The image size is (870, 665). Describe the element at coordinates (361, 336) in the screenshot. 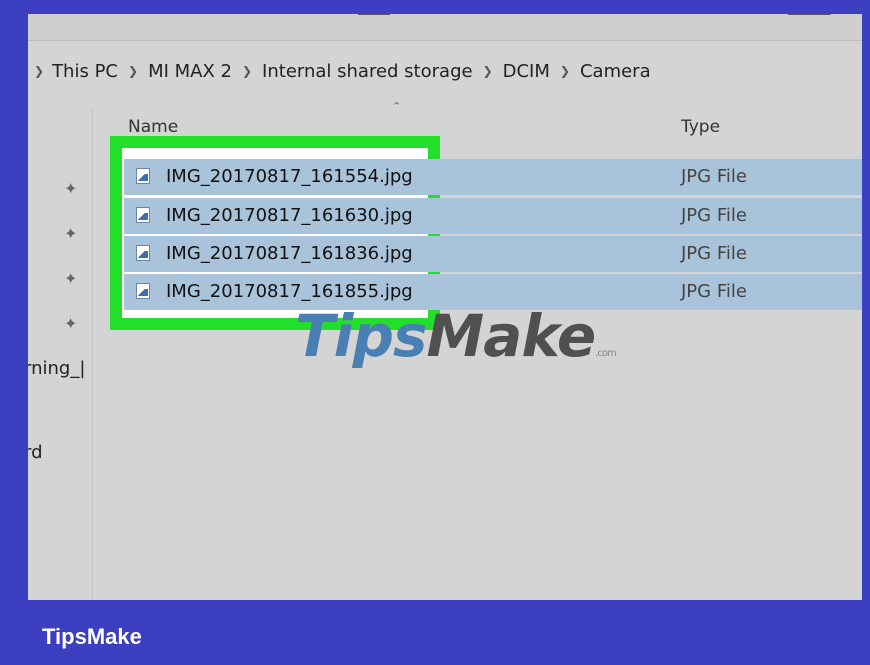

I see `watermark-part-tips: Tips` at that location.